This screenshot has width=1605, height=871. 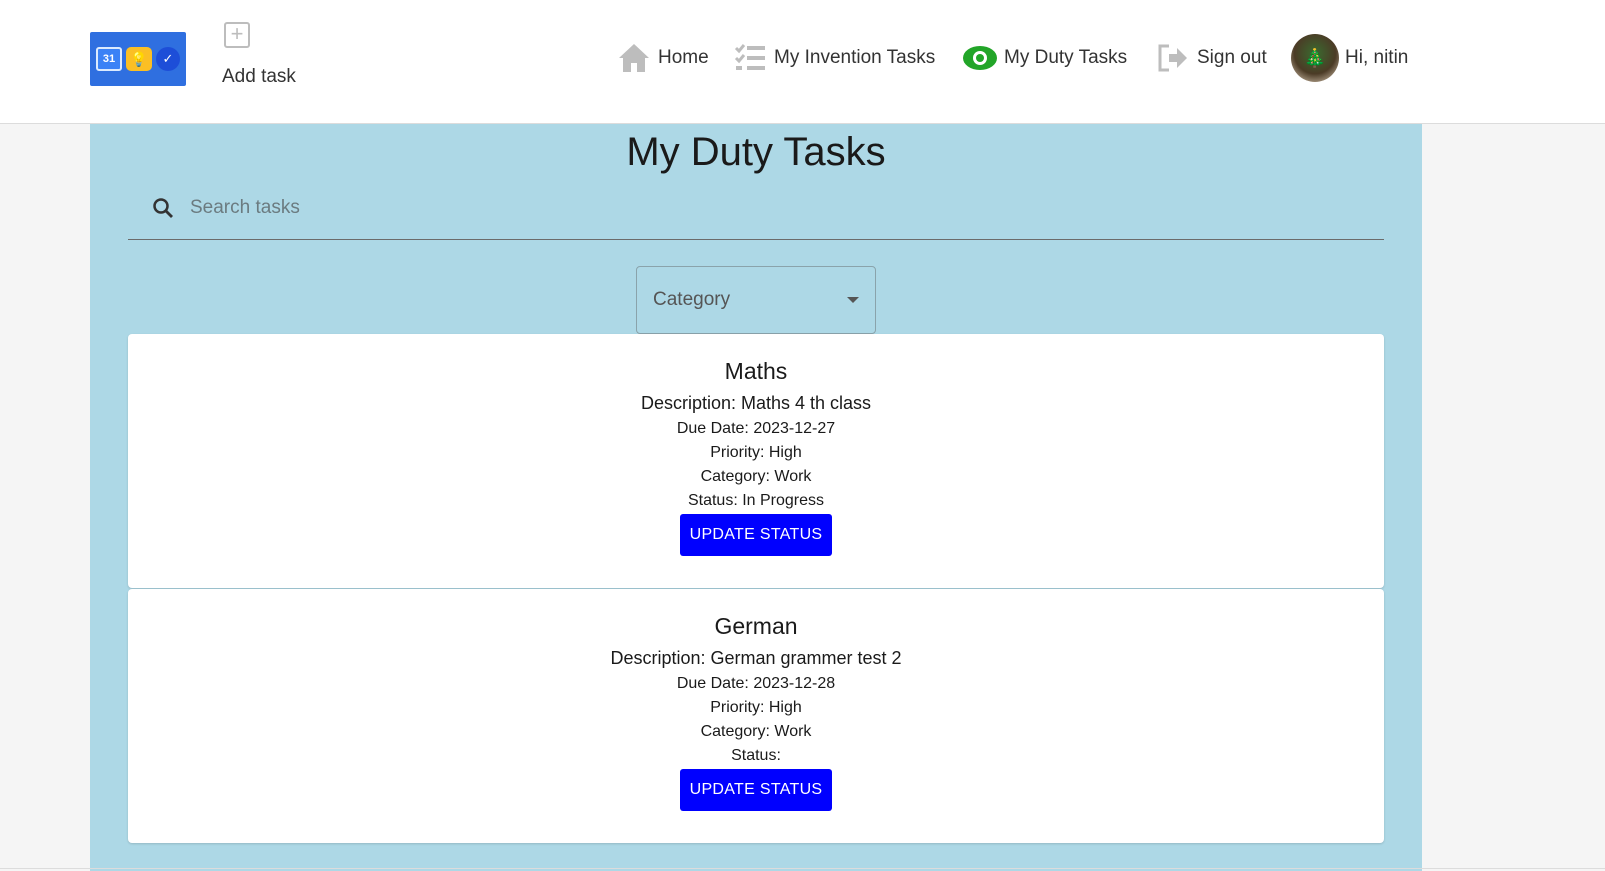 I want to click on checklist-icon, so click(x=750, y=58).